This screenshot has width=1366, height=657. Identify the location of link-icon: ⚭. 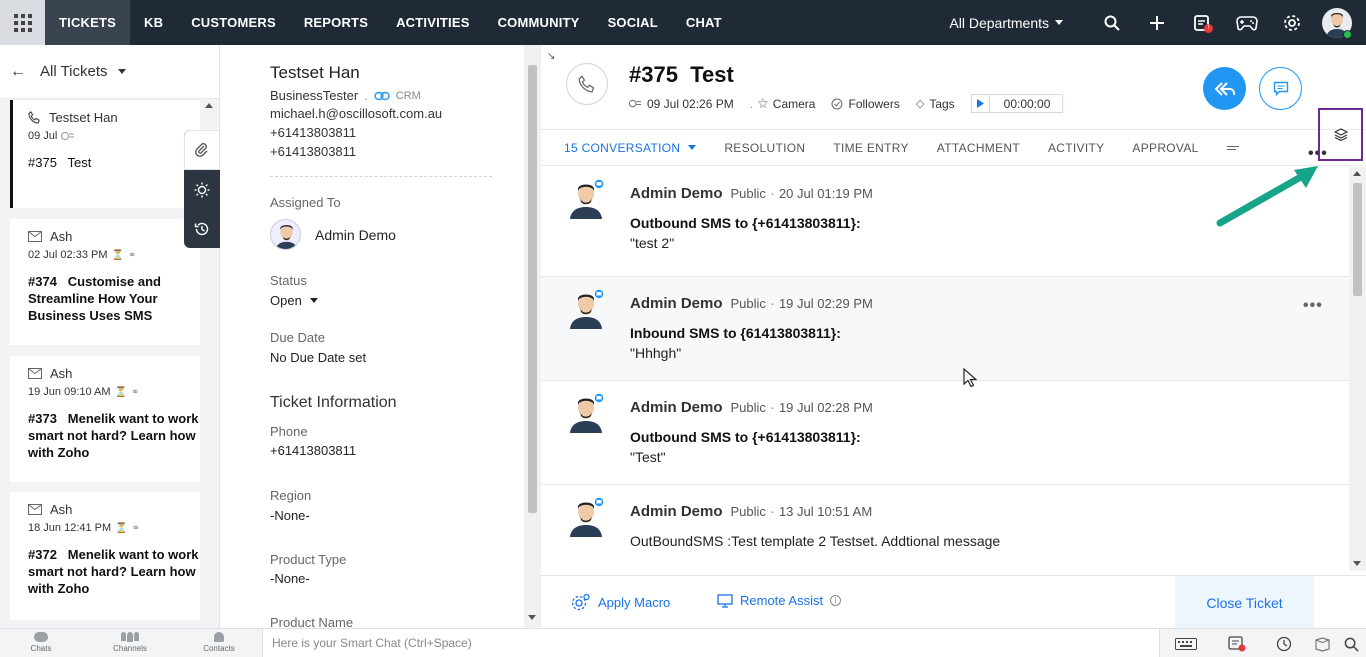
(132, 255).